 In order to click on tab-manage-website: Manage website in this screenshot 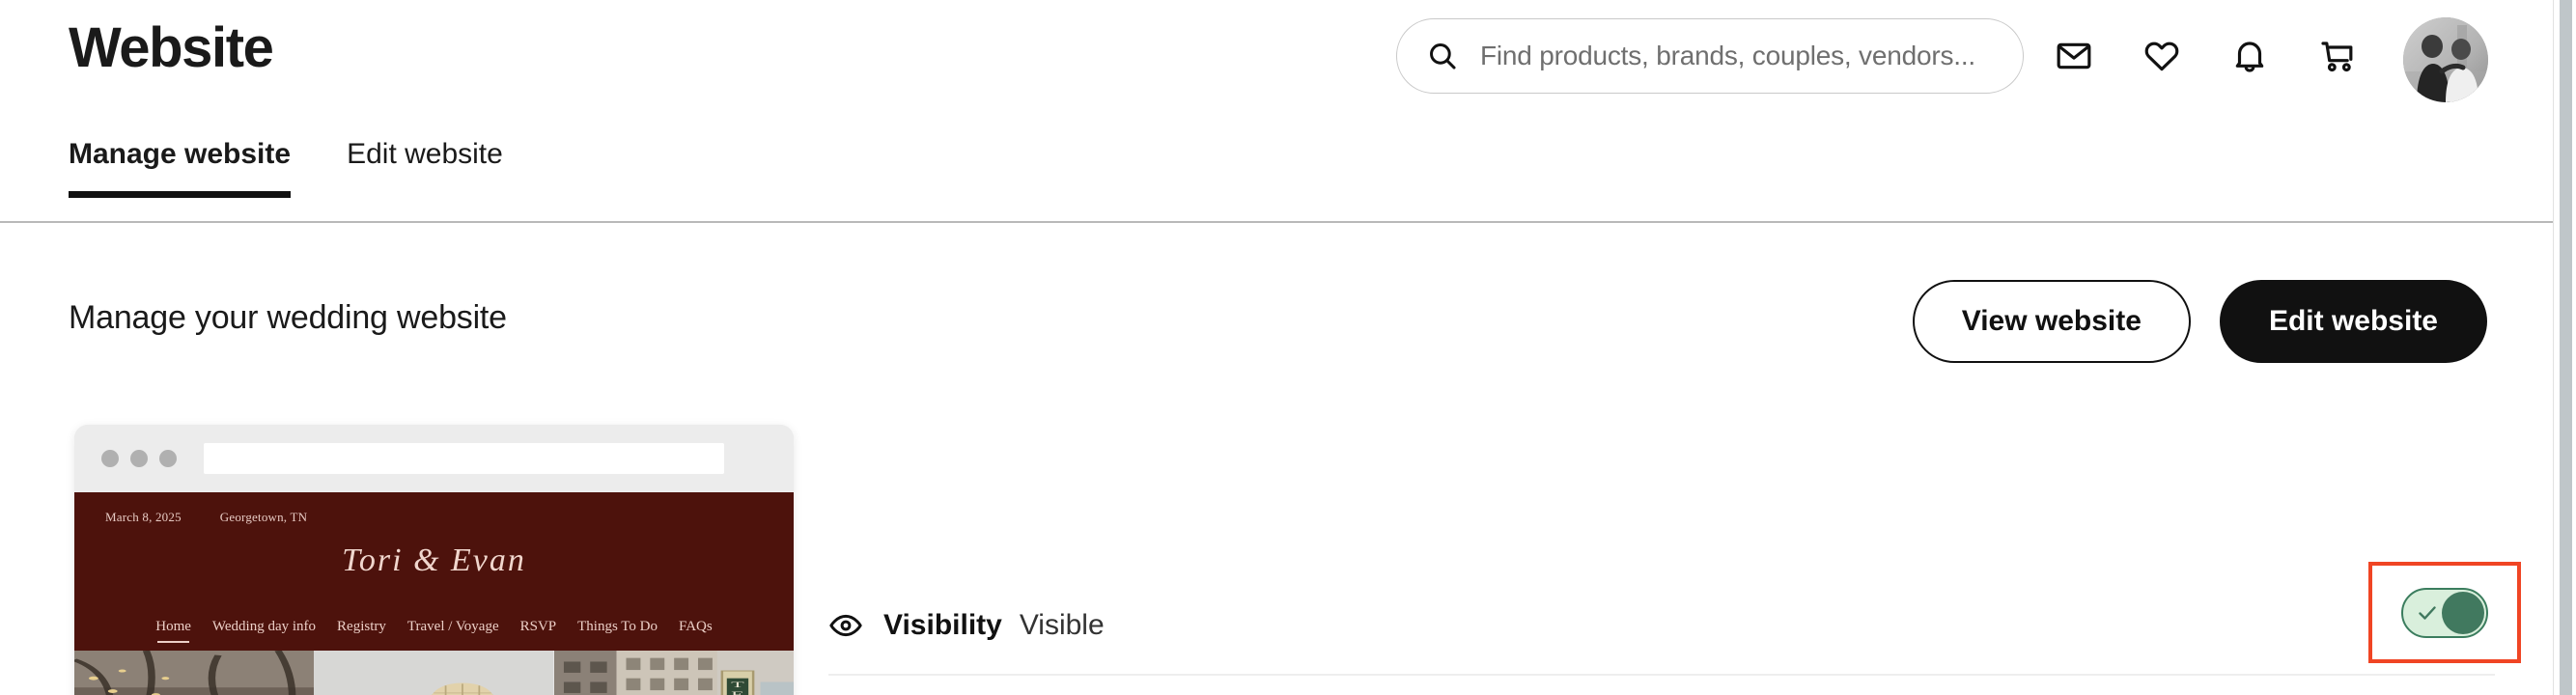, I will do `click(181, 168)`.